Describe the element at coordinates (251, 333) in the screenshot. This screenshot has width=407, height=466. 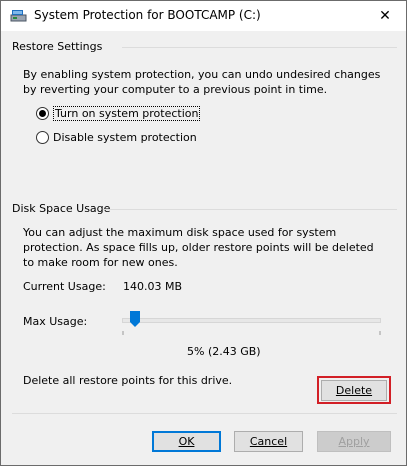
I see `slider-ticks` at that location.